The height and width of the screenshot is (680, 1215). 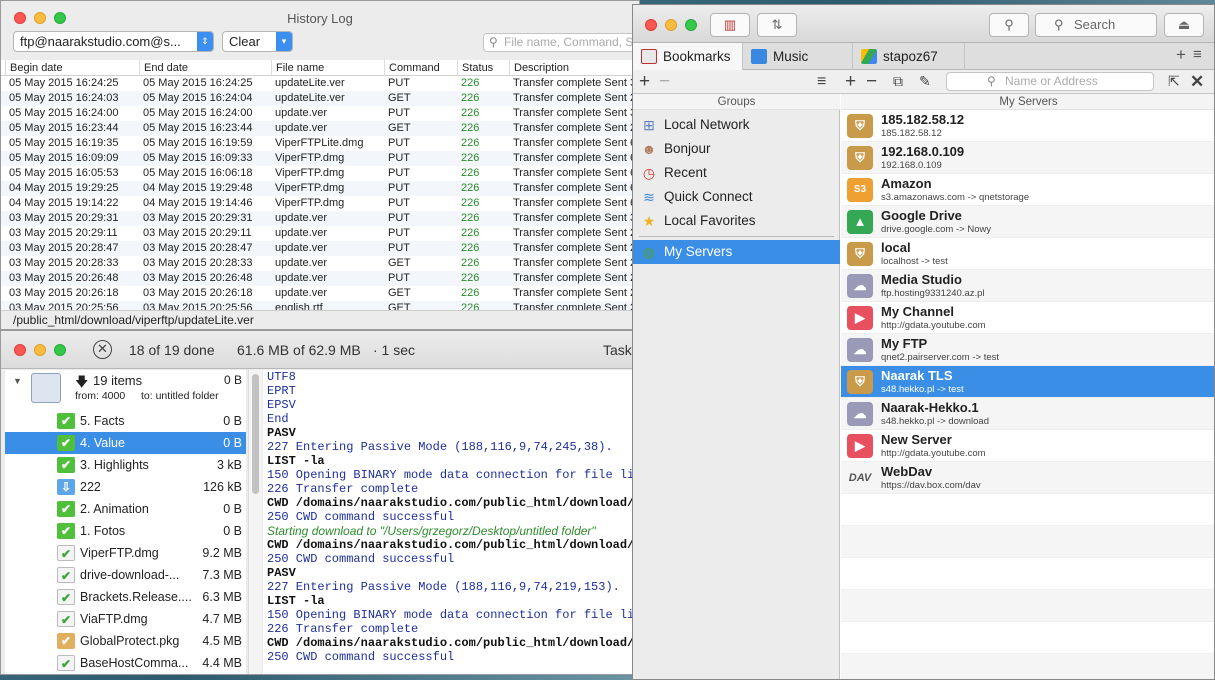 What do you see at coordinates (871, 81) in the screenshot?
I see `remove-server-button: −` at bounding box center [871, 81].